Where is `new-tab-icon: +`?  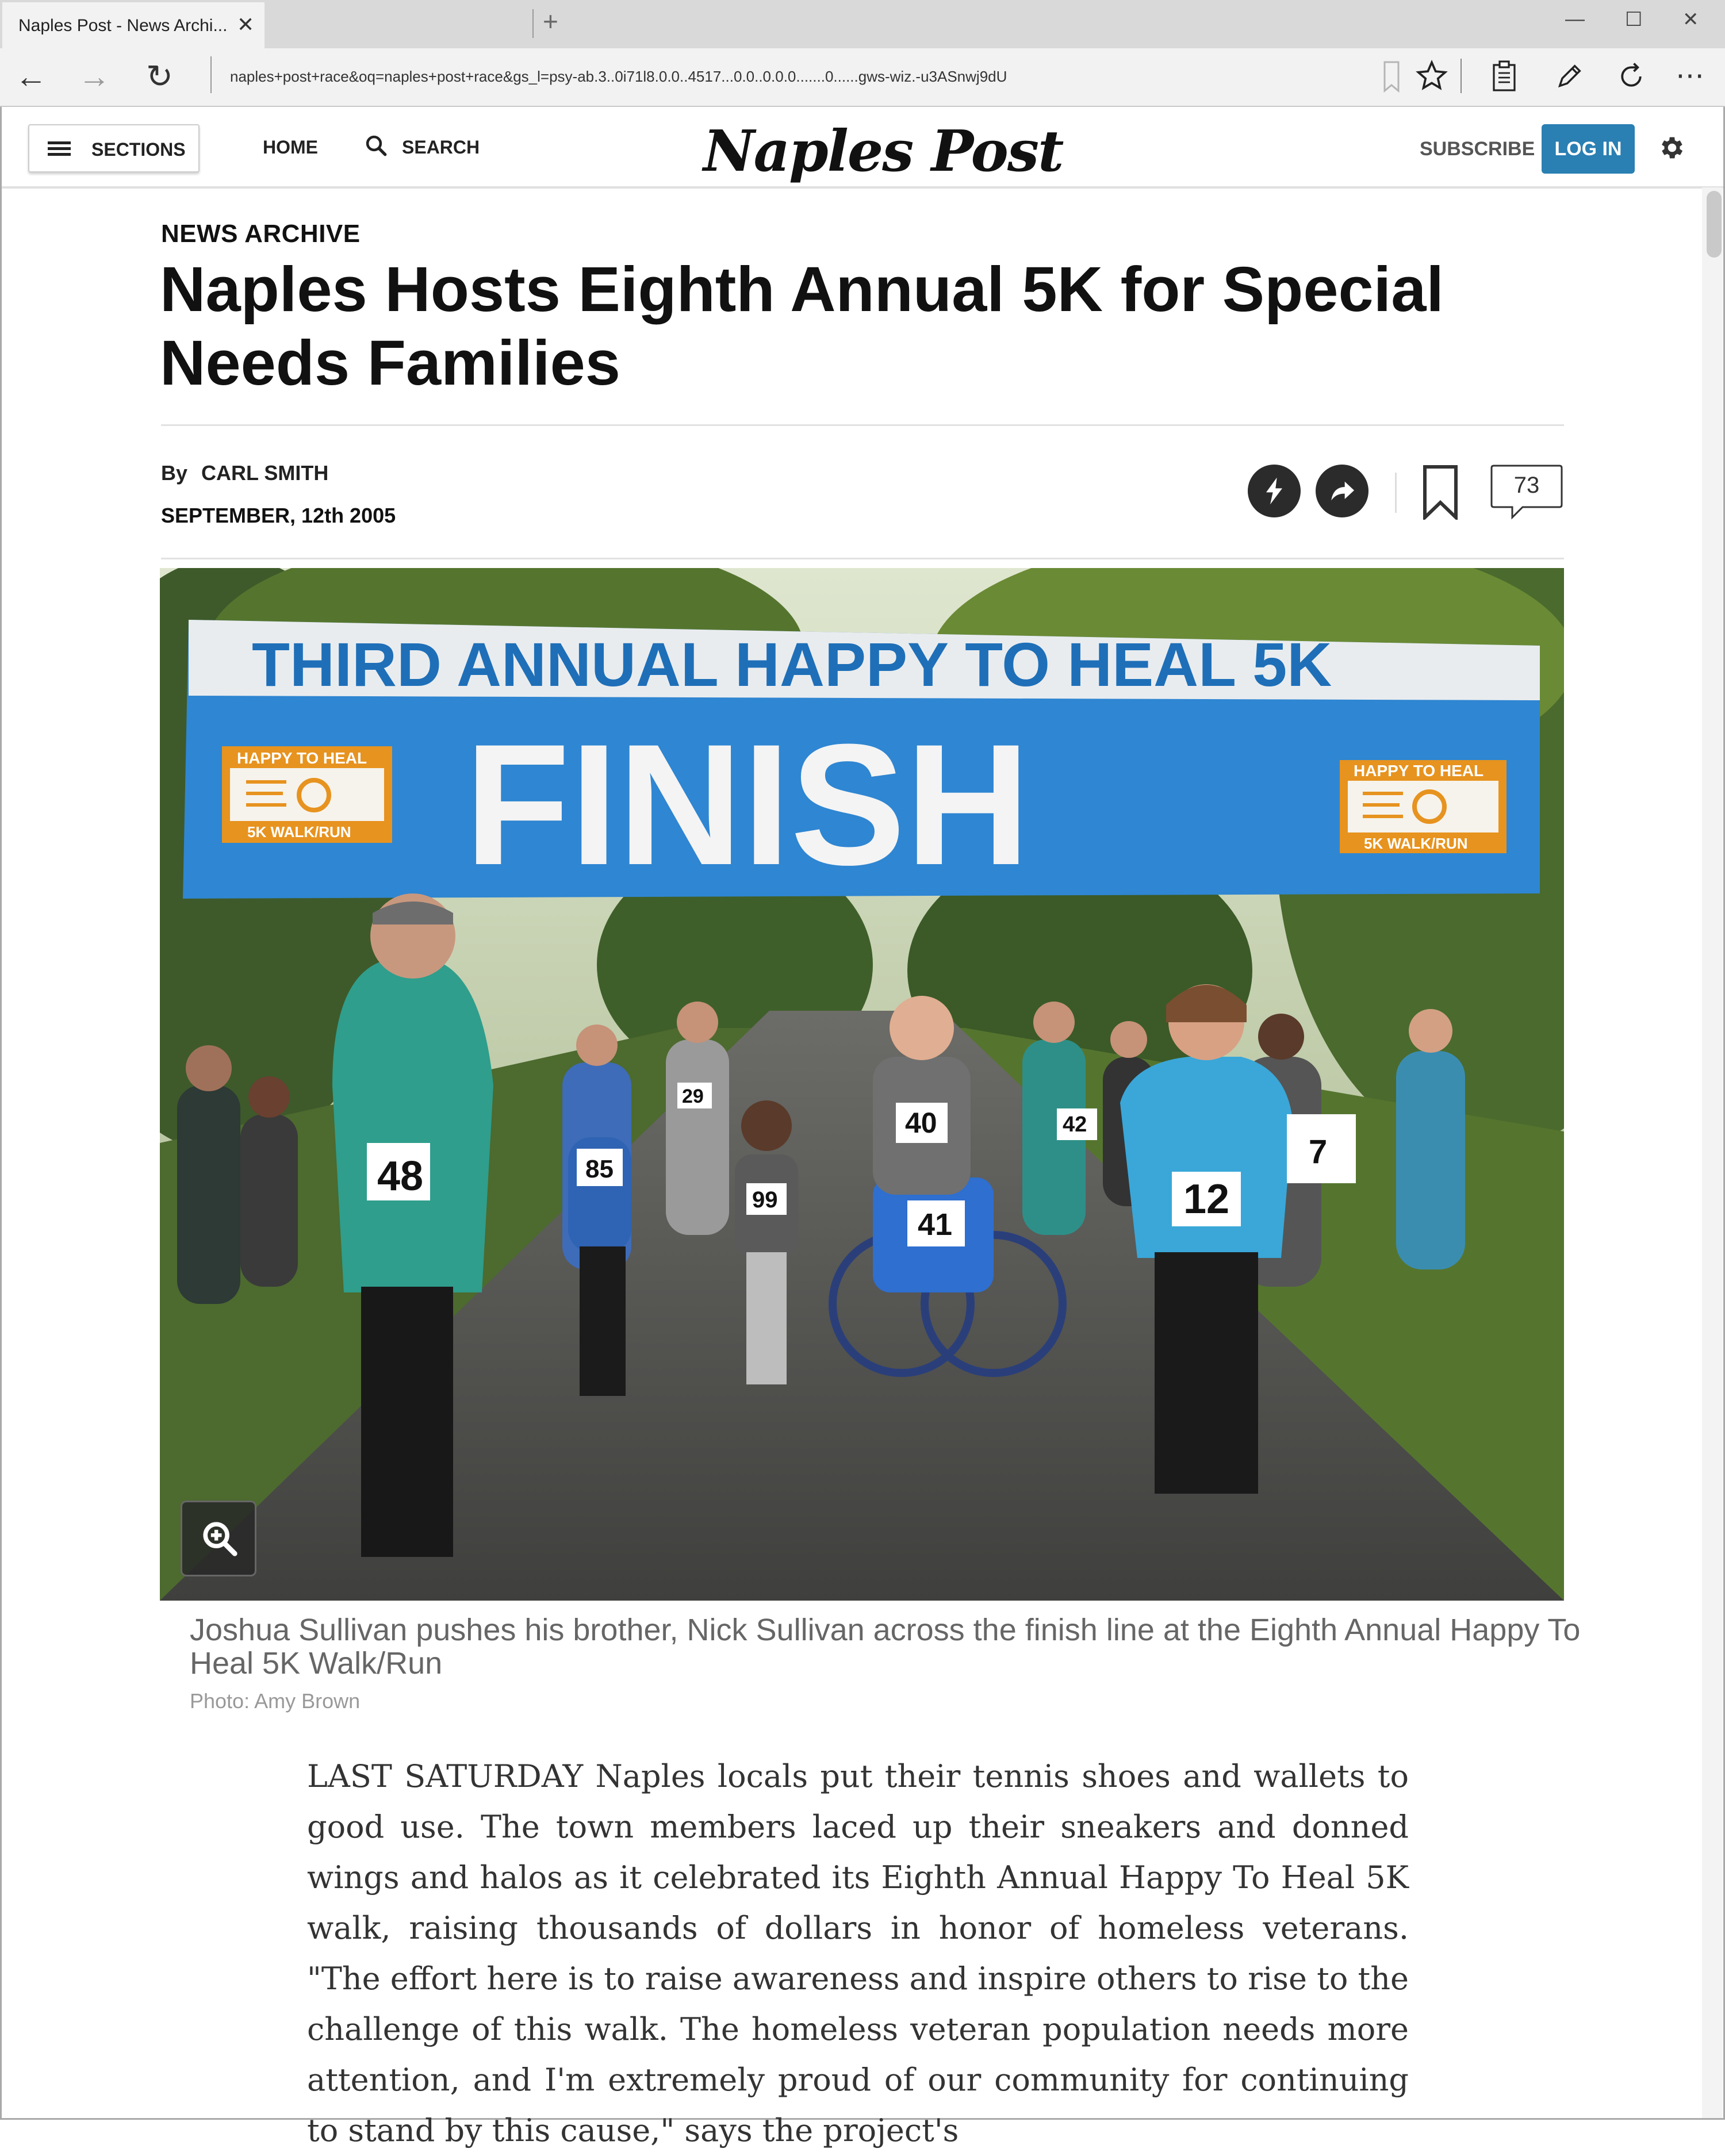
new-tab-icon: + is located at coordinates (550, 21).